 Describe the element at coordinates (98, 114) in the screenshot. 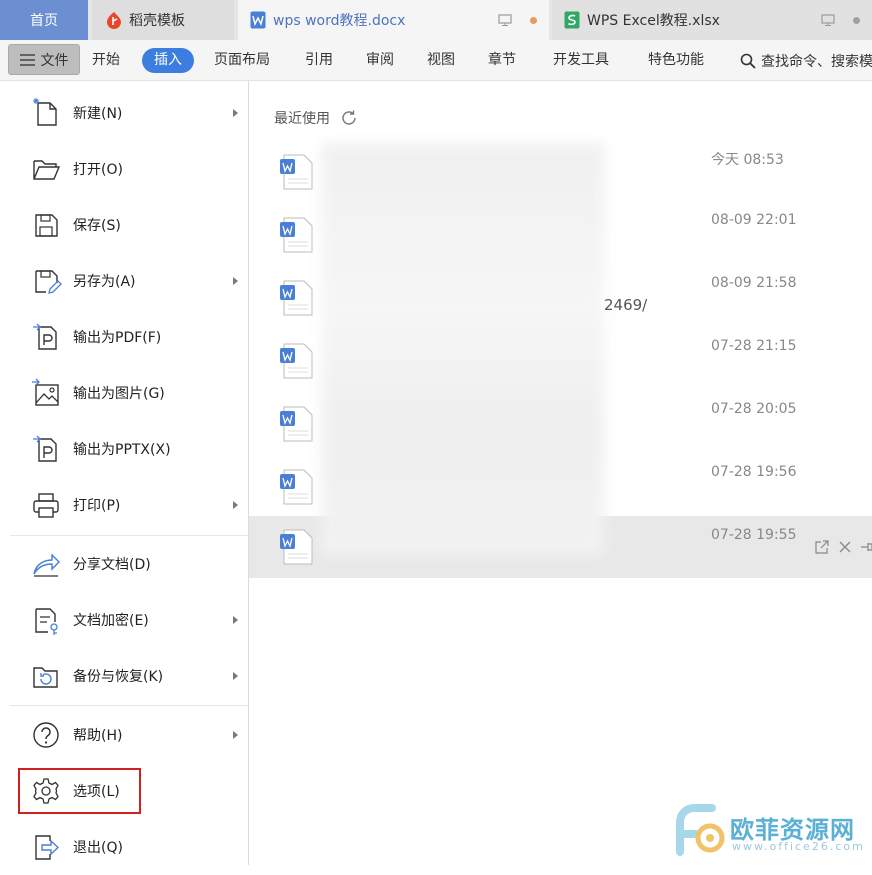

I see `menu-item-new-label: 新建(N)` at that location.